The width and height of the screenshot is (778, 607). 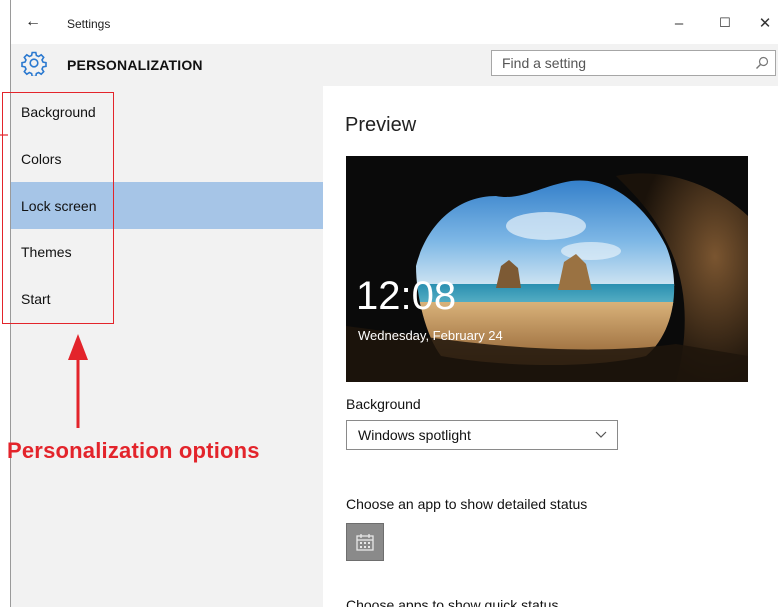 What do you see at coordinates (383, 404) in the screenshot?
I see `background-label: Background` at bounding box center [383, 404].